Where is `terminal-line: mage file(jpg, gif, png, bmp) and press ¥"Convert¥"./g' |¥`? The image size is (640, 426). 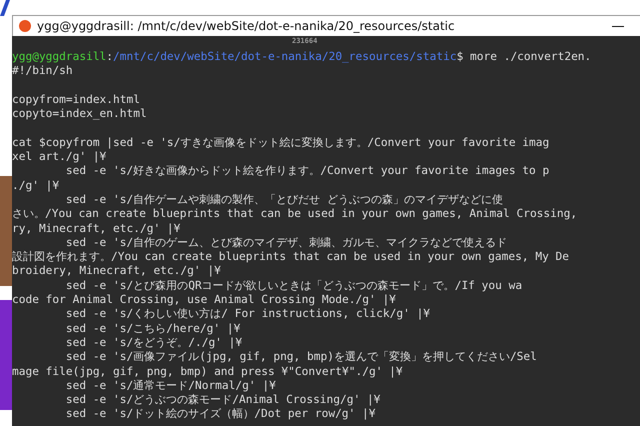
terminal-line: mage file(jpg, gif, png, bmp) and press ¥"Convert¥"./g' |¥ is located at coordinates (207, 371).